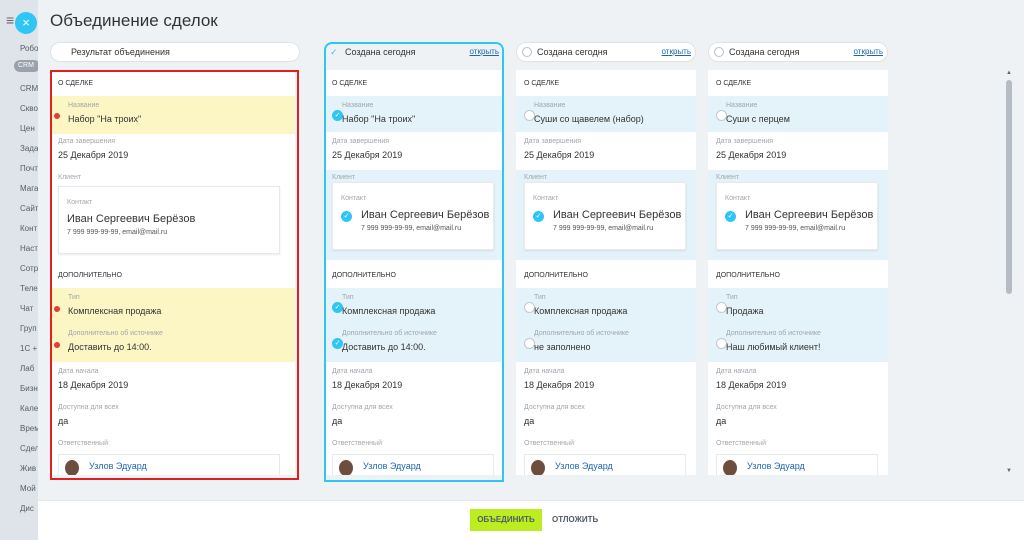 The height and width of the screenshot is (540, 1024). What do you see at coordinates (29, 128) in the screenshot?
I see `sidebar-item: Цен` at bounding box center [29, 128].